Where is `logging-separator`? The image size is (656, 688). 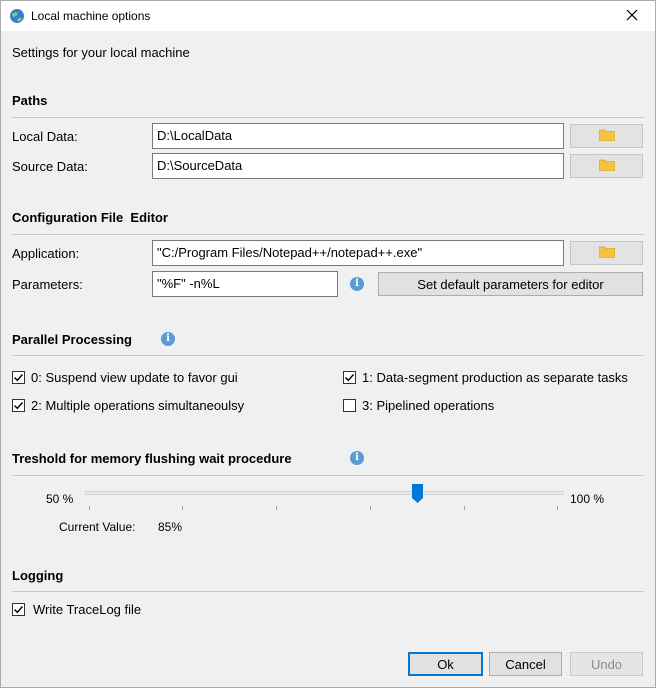 logging-separator is located at coordinates (328, 591).